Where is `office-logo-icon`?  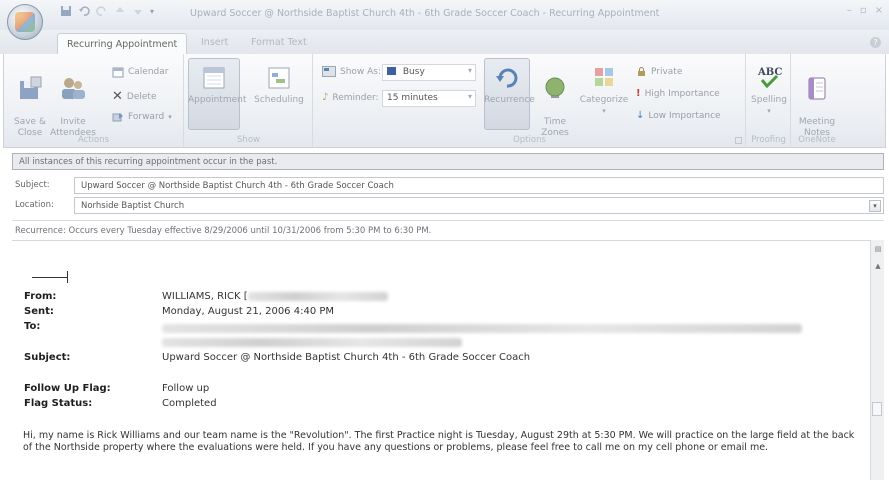 office-logo-icon is located at coordinates (25, 22).